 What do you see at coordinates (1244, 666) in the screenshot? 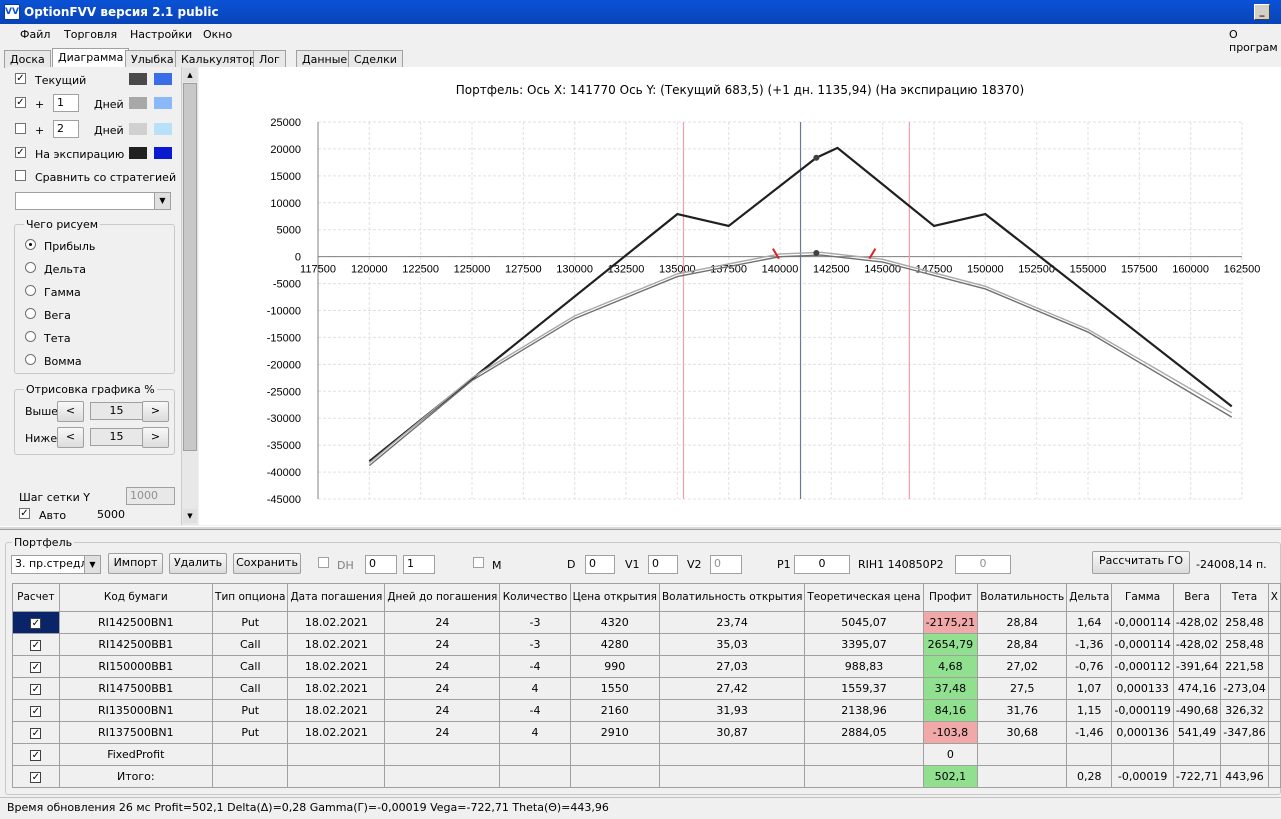
I see `table-cell: 221,58` at bounding box center [1244, 666].